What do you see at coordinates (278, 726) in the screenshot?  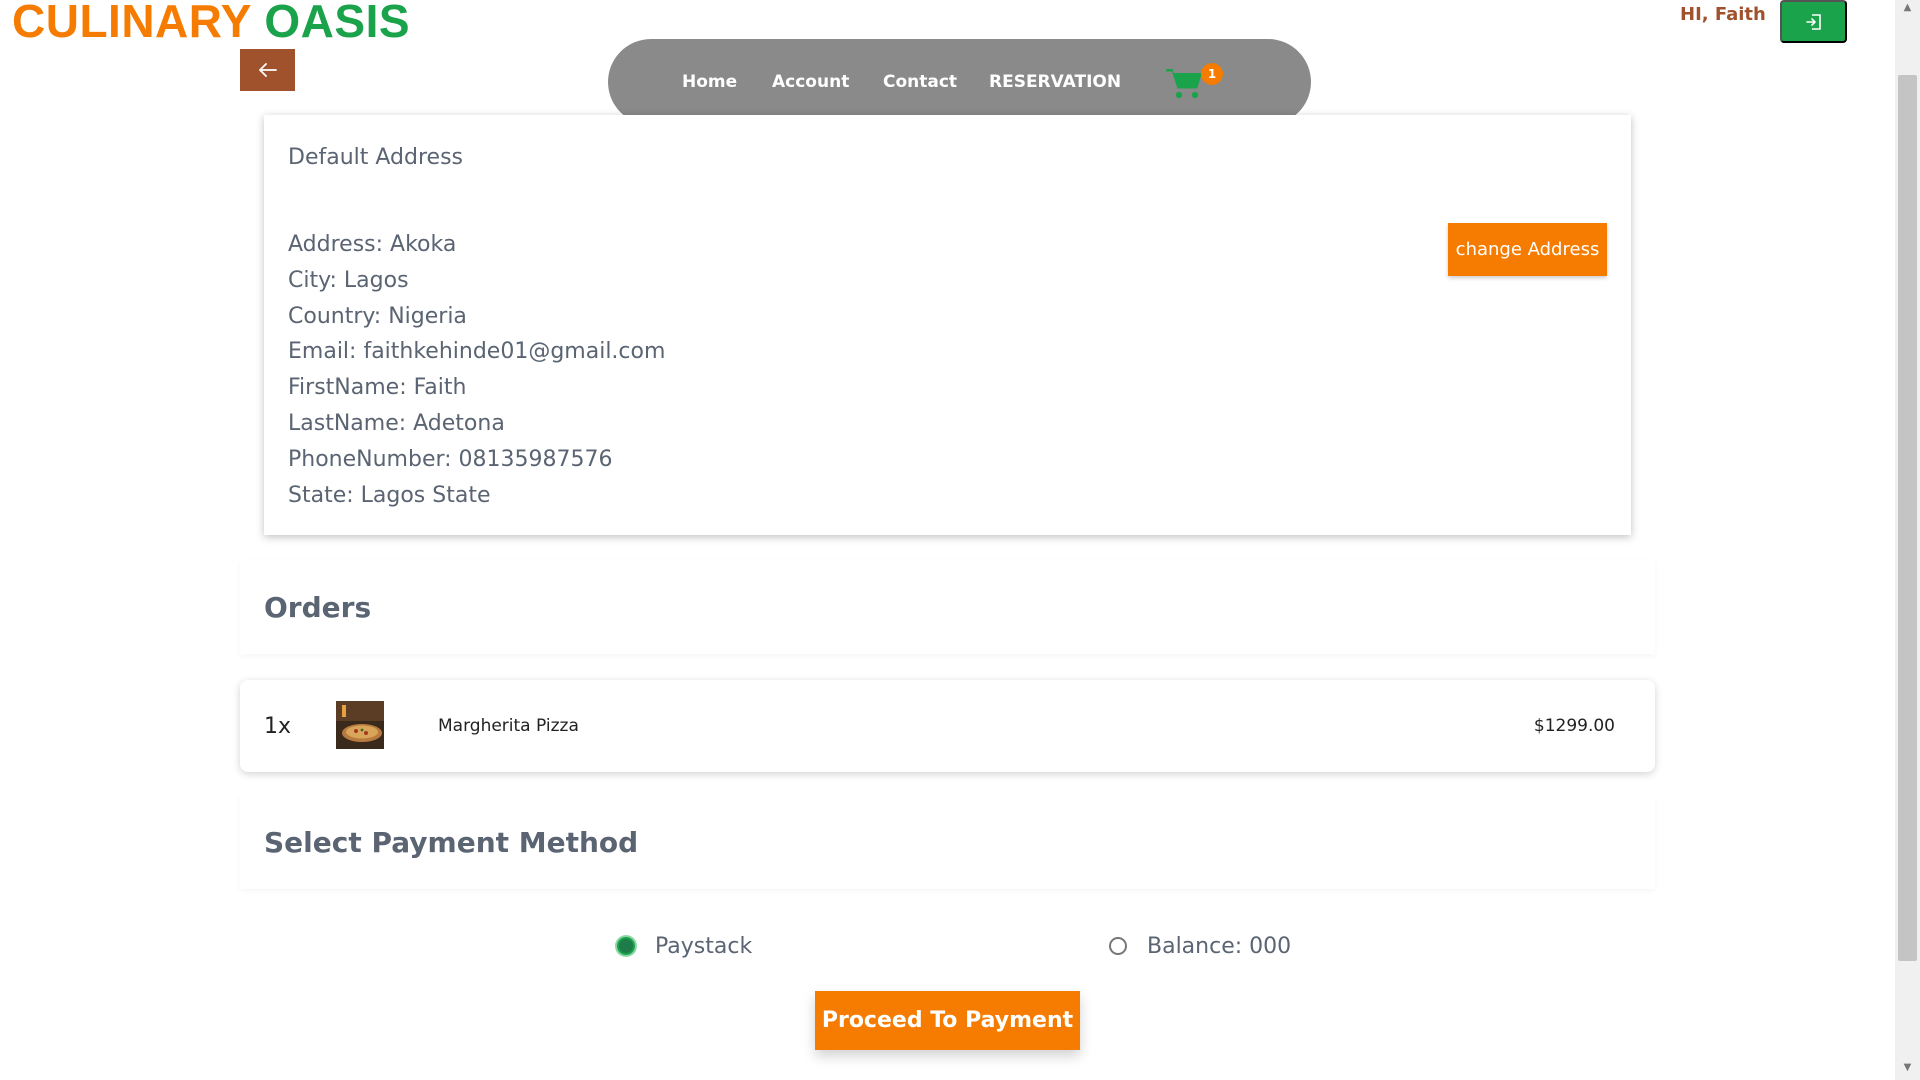 I see `order-qty: 1x` at bounding box center [278, 726].